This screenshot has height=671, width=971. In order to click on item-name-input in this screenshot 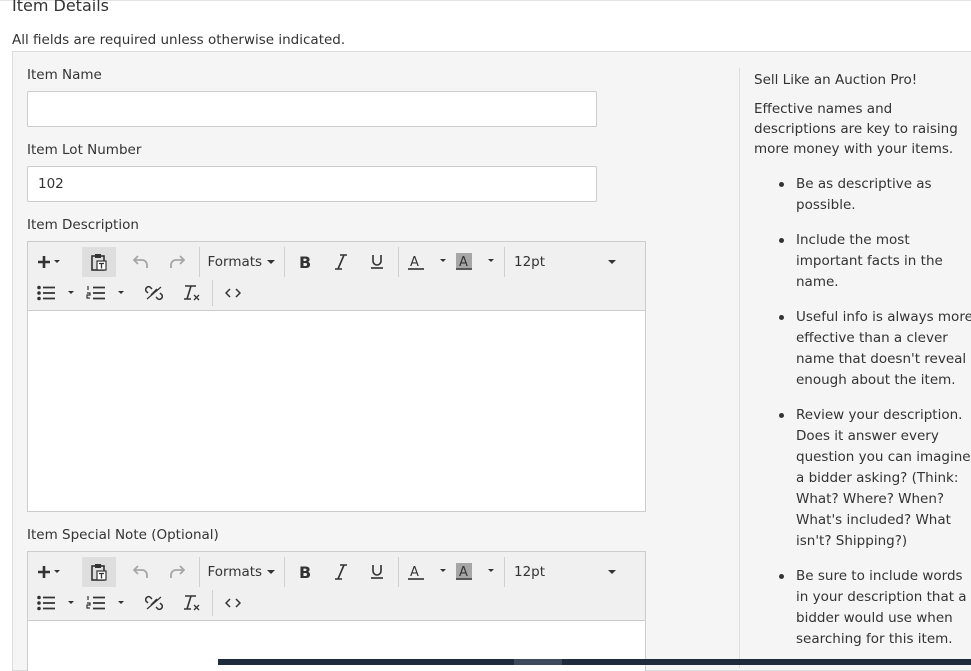, I will do `click(312, 109)`.